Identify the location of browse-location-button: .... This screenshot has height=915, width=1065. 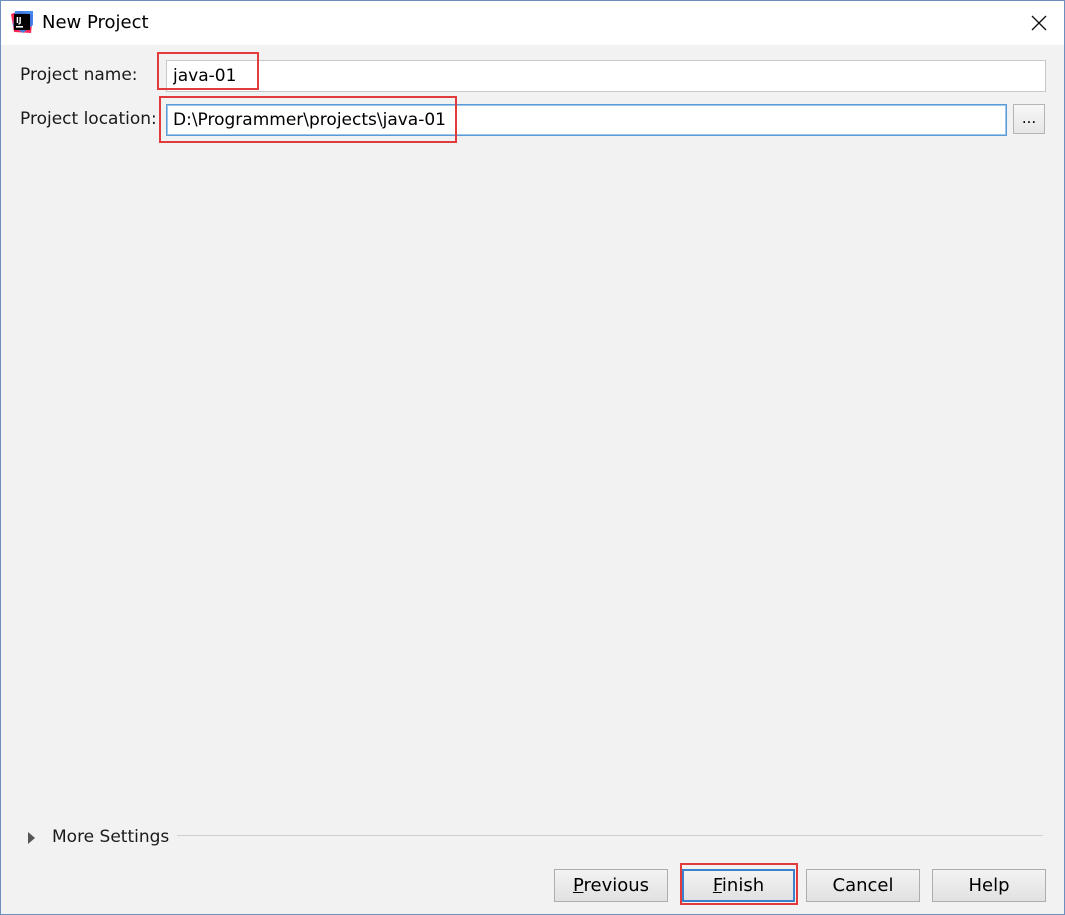
(1029, 119).